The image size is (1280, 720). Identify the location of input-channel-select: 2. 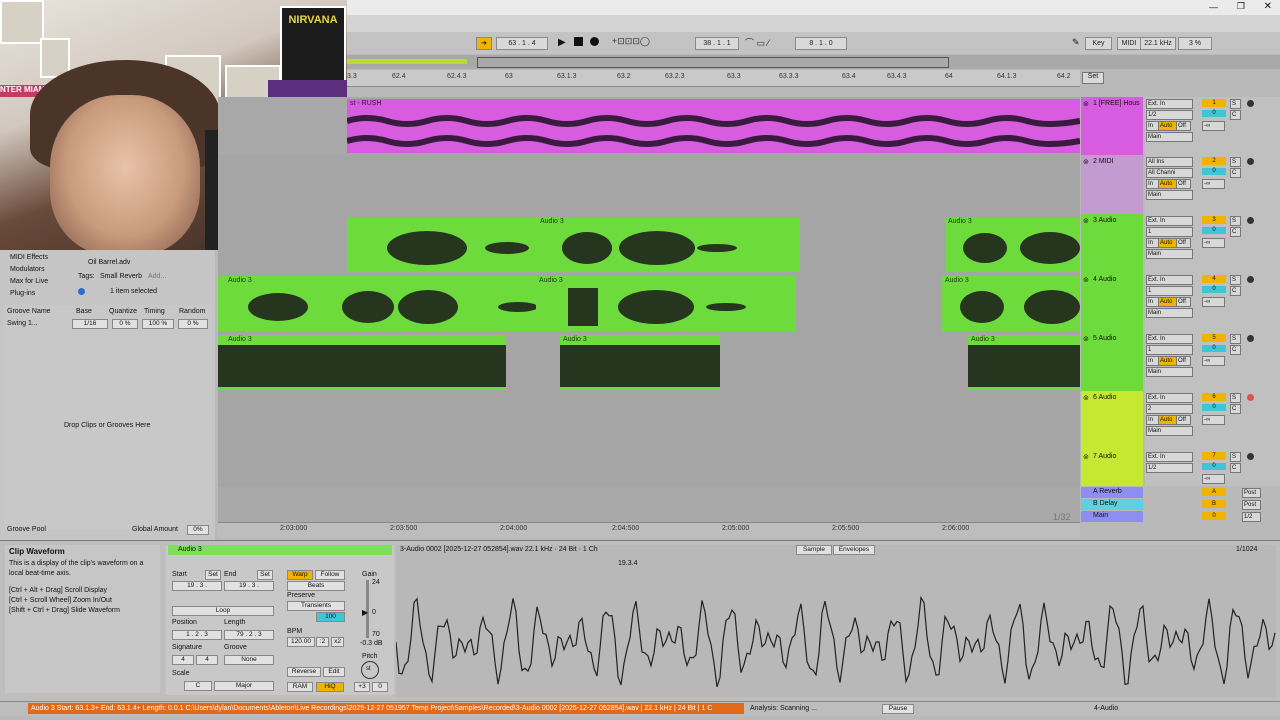
(1169, 409).